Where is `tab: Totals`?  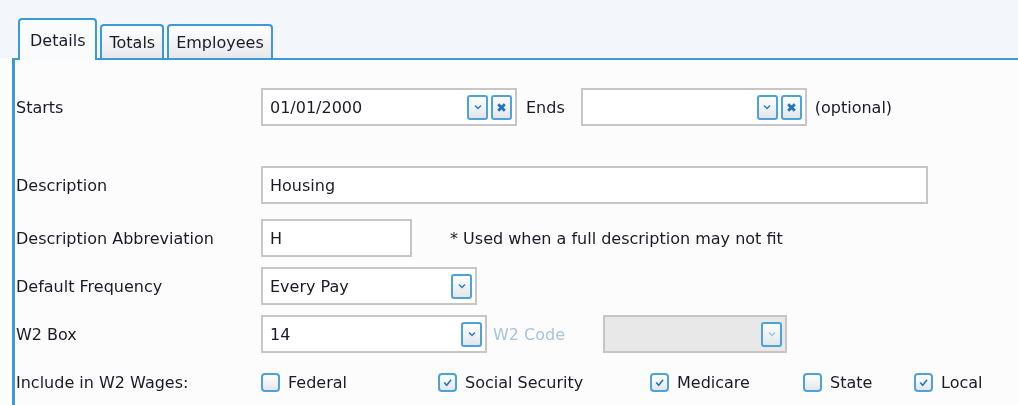
tab: Totals is located at coordinates (132, 41).